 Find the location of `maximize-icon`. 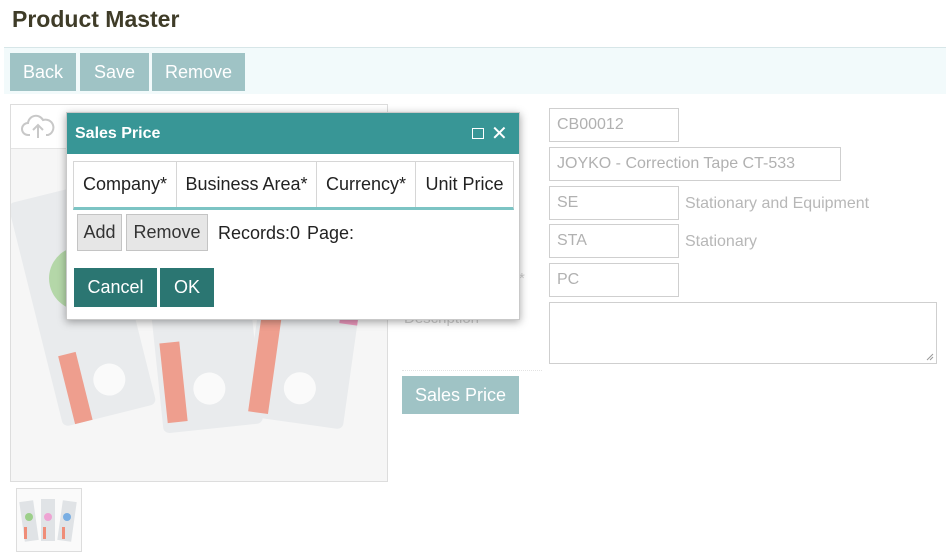

maximize-icon is located at coordinates (478, 133).